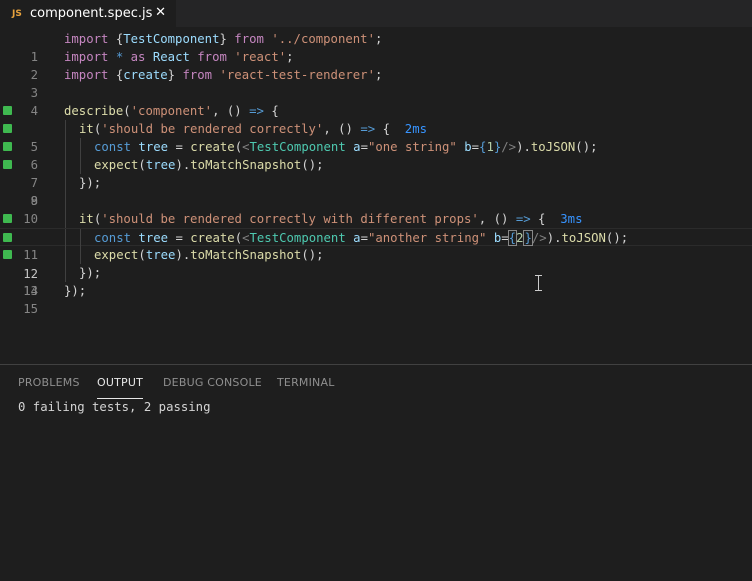  I want to click on string: "one string", so click(412, 147).